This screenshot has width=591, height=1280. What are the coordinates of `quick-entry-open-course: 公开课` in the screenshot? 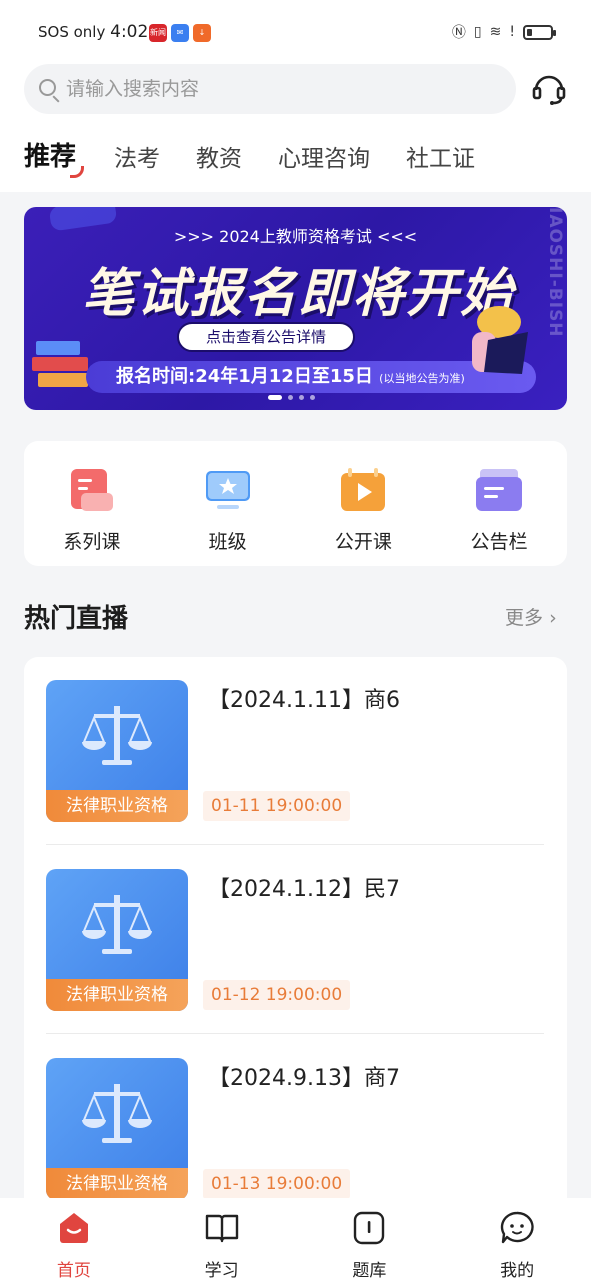 It's located at (364, 503).